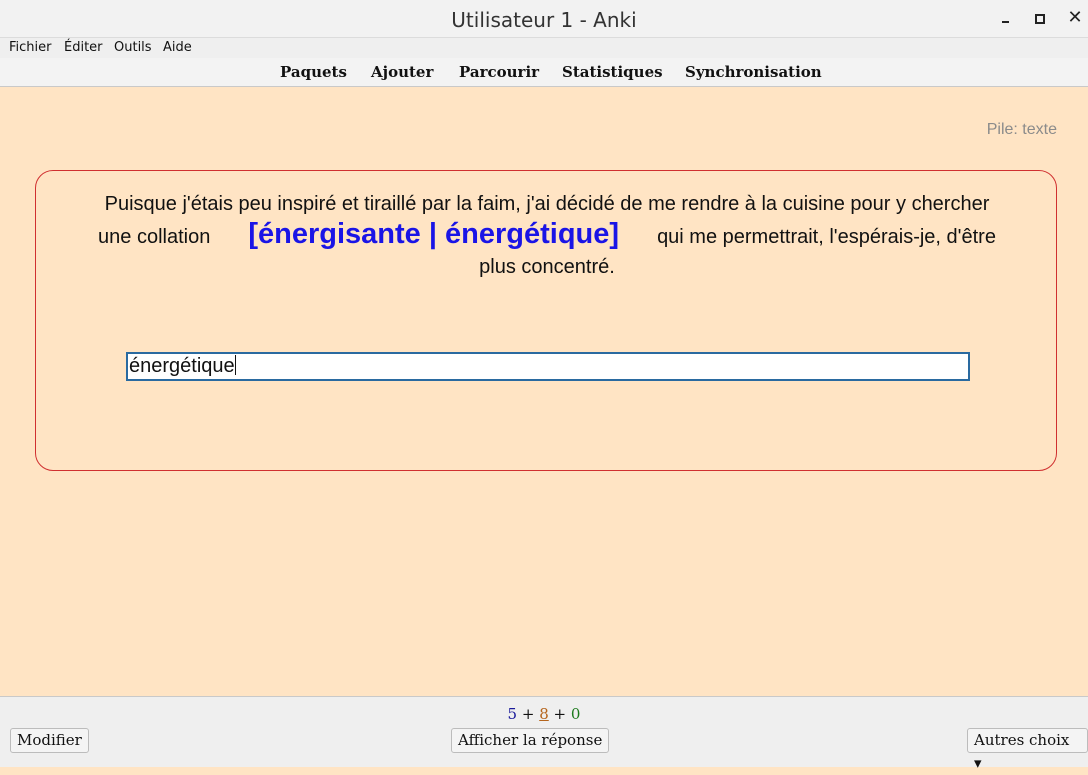 The width and height of the screenshot is (1088, 775). Describe the element at coordinates (182, 366) in the screenshot. I see `answer-value: énergétique` at that location.